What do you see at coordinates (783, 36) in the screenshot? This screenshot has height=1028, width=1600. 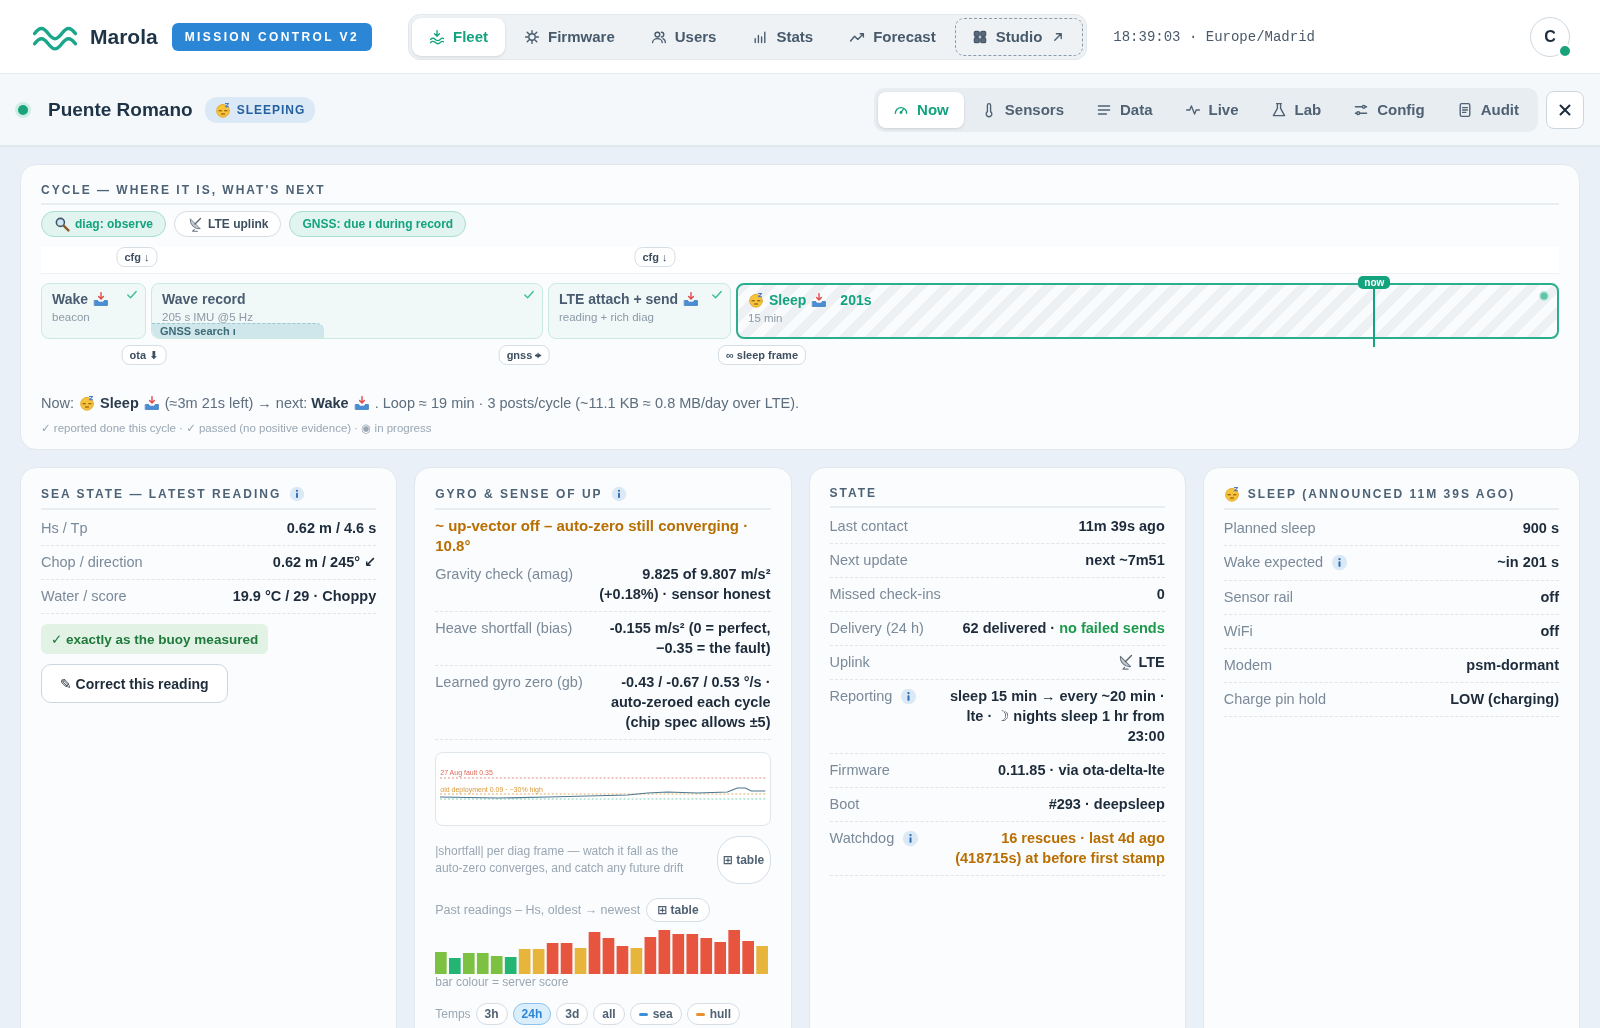 I see `nav-tab: Stats` at bounding box center [783, 36].